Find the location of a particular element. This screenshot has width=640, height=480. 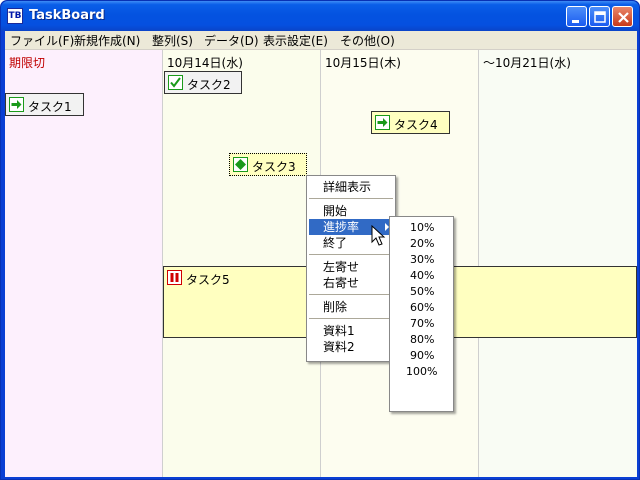

progress-option: 10% is located at coordinates (422, 228).